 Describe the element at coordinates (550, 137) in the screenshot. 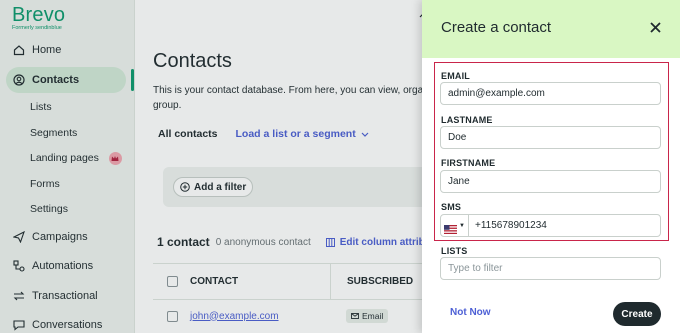

I see `lastname-field` at that location.